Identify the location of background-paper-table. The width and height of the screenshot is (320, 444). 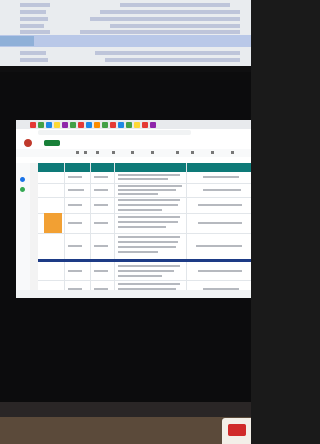
(125, 36).